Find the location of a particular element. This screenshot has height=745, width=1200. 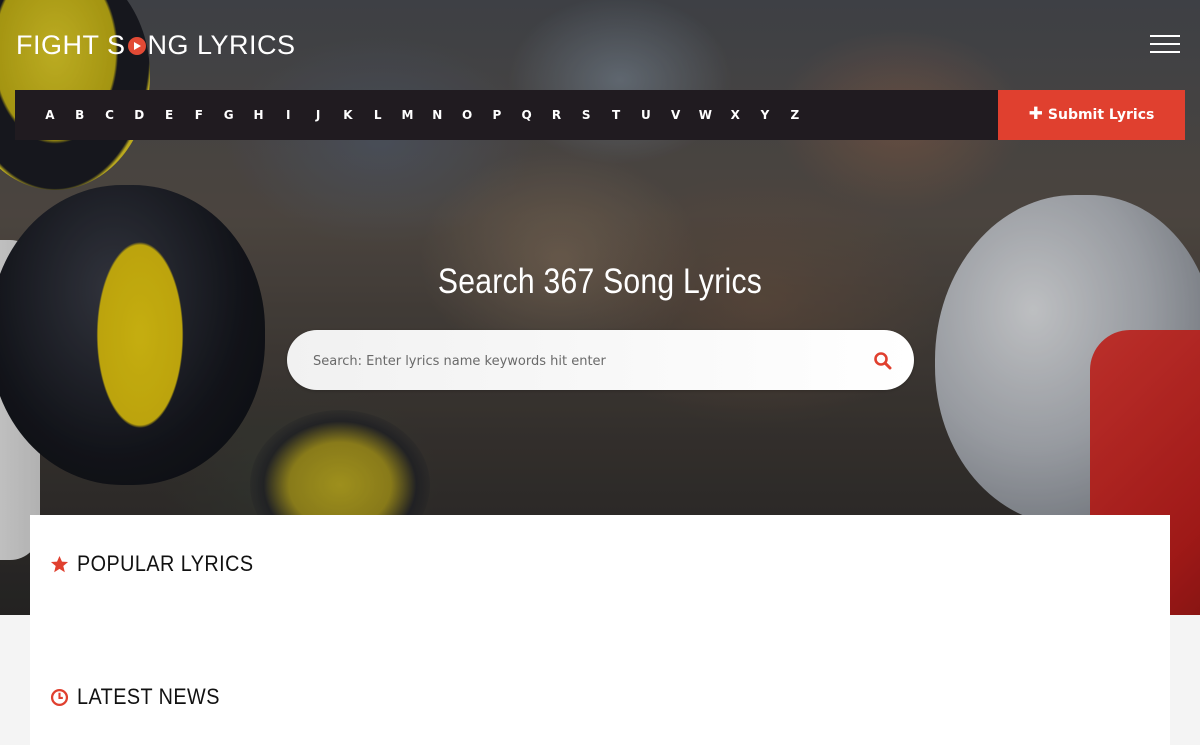

section-title: LATEST NEWS is located at coordinates (148, 696).